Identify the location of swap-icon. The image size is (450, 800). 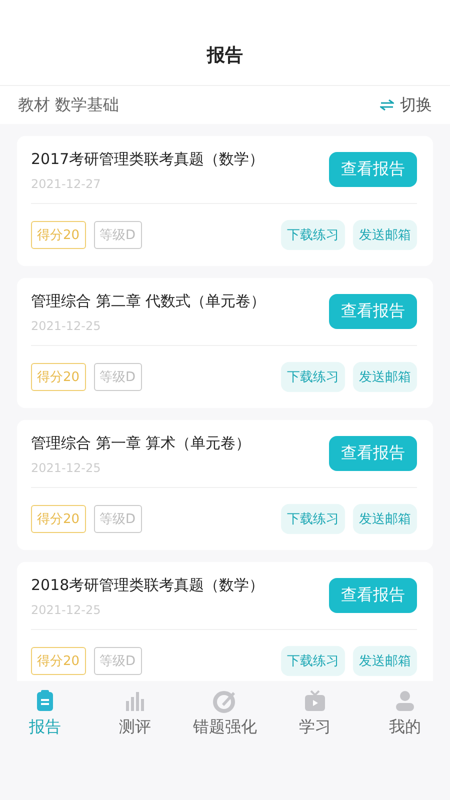
(387, 105).